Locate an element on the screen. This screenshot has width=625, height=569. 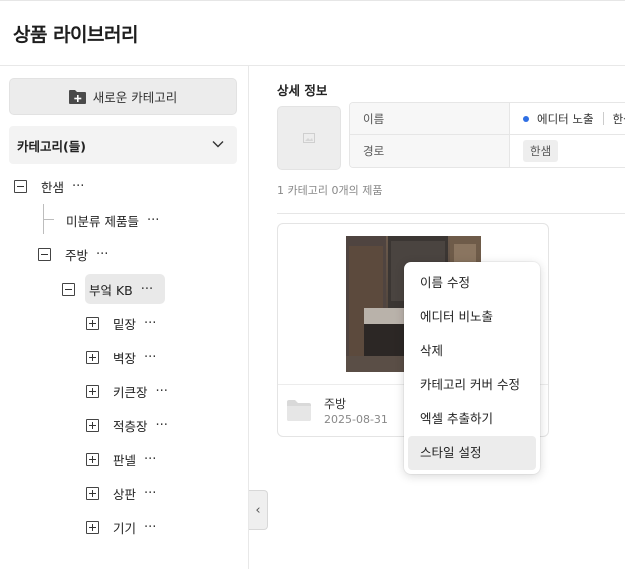
page-title: 상품 라이브러리 is located at coordinates (75, 35).